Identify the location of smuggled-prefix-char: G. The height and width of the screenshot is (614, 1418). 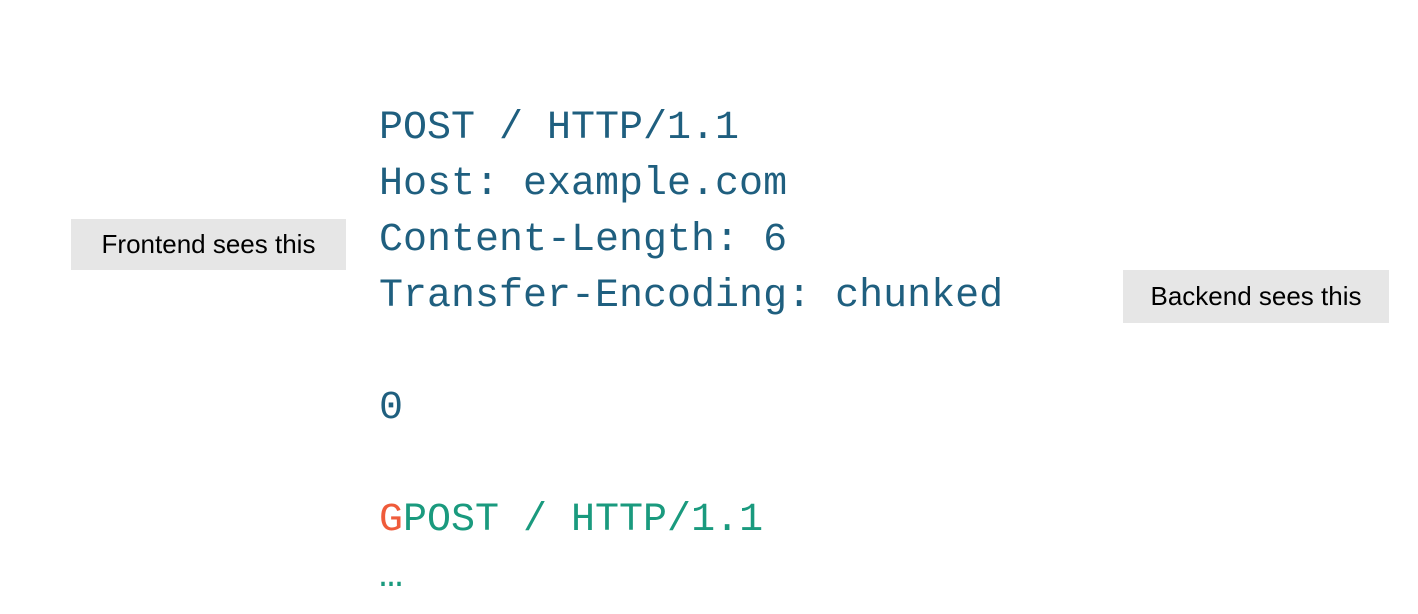
(391, 520).